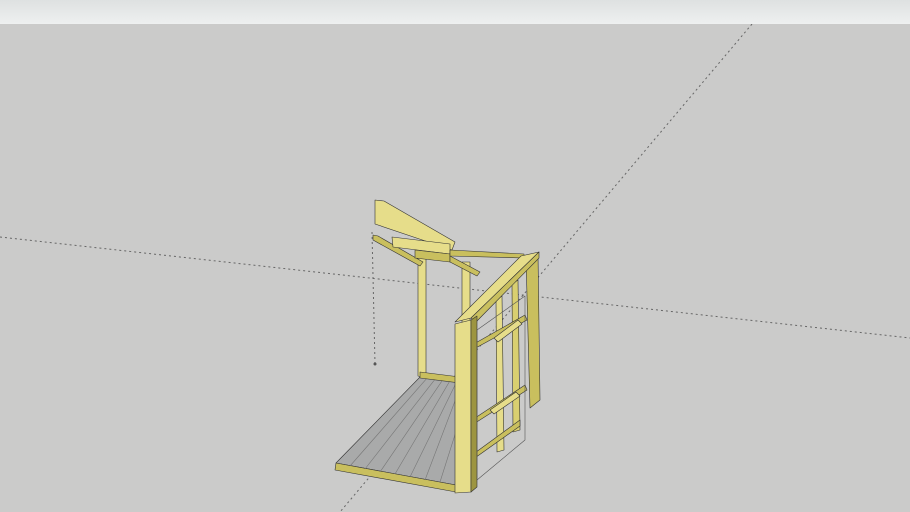 This screenshot has width=910, height=512. I want to click on toolbar-strip, so click(455, 12).